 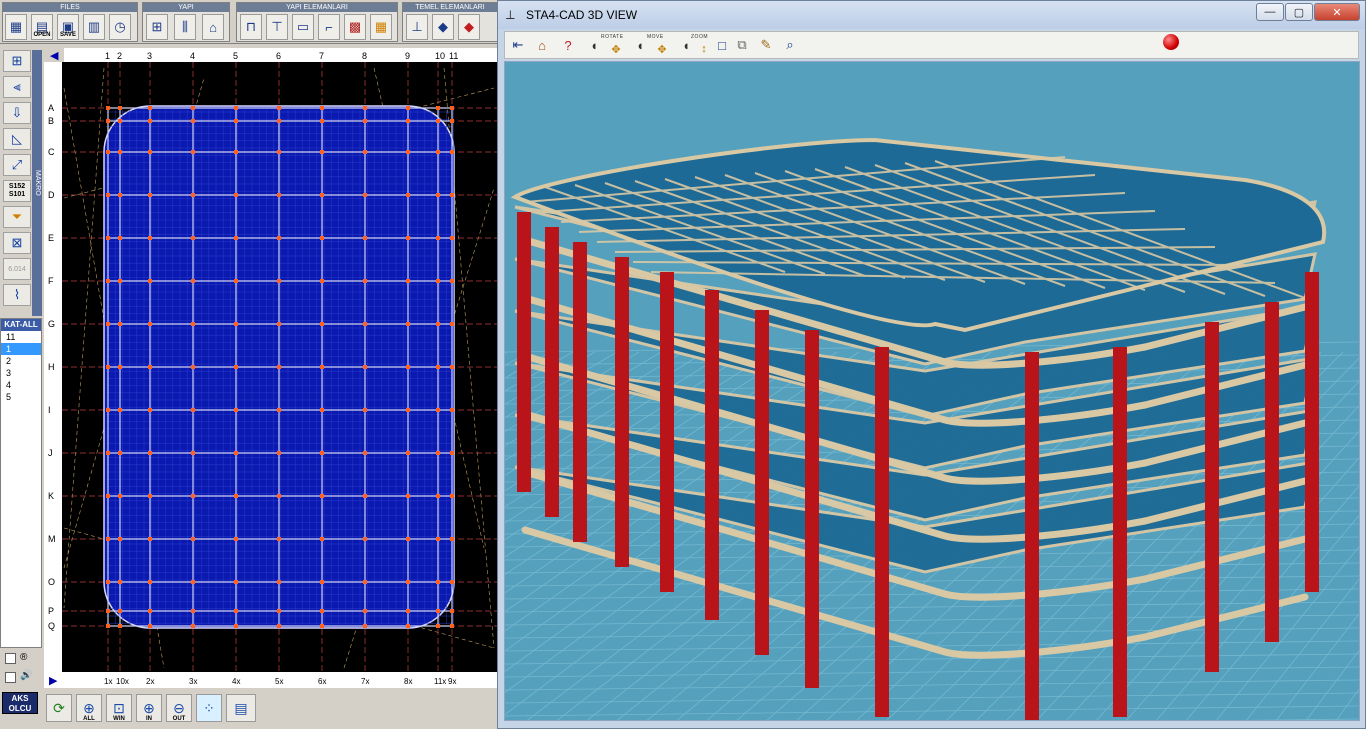 I want to click on floor-item: 2, so click(x=21, y=361).